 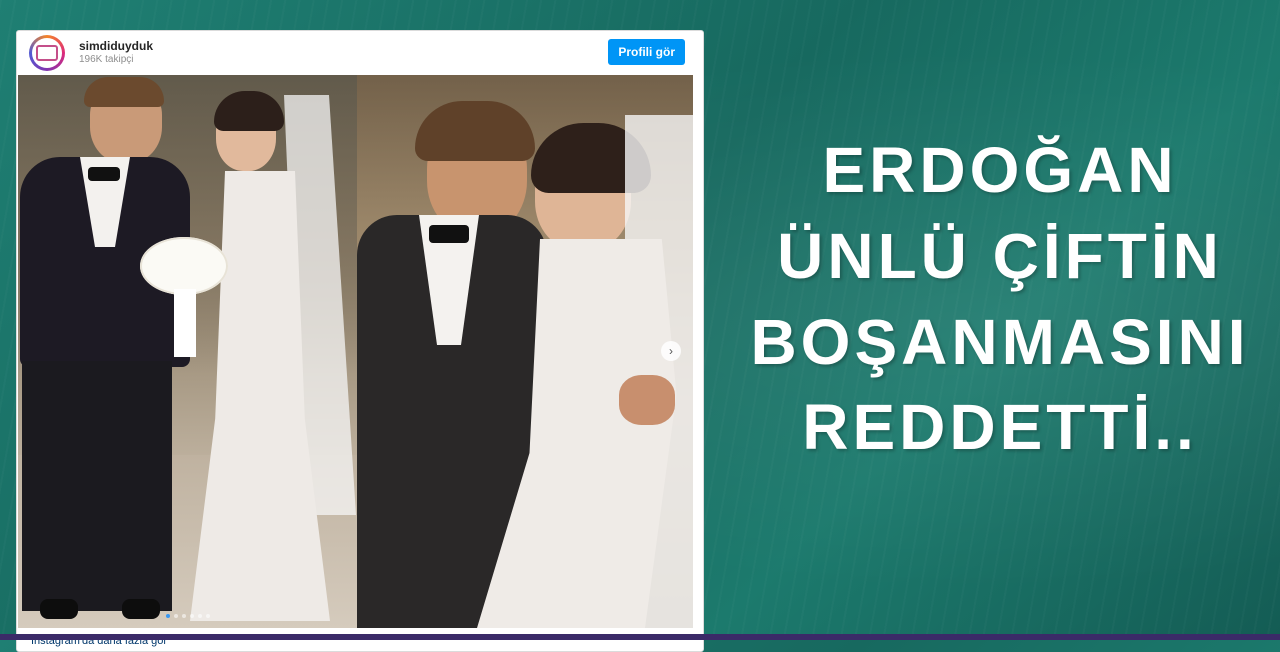 I want to click on carousel-next-icon: ›, so click(x=671, y=351).